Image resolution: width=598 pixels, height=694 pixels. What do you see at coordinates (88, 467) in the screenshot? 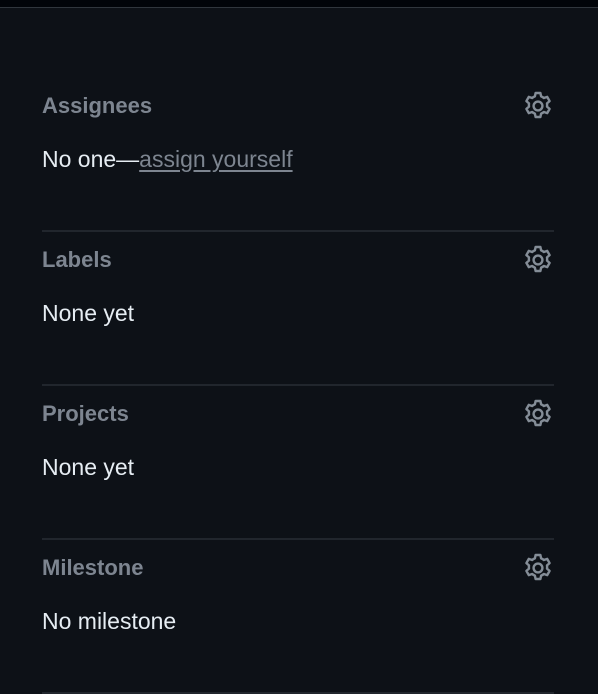
I see `projects-value: None yet` at bounding box center [88, 467].